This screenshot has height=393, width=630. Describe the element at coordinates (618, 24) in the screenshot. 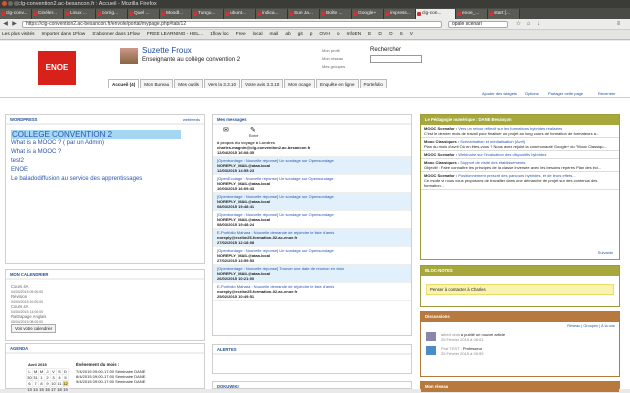

I see `menu-icon: ≡` at that location.